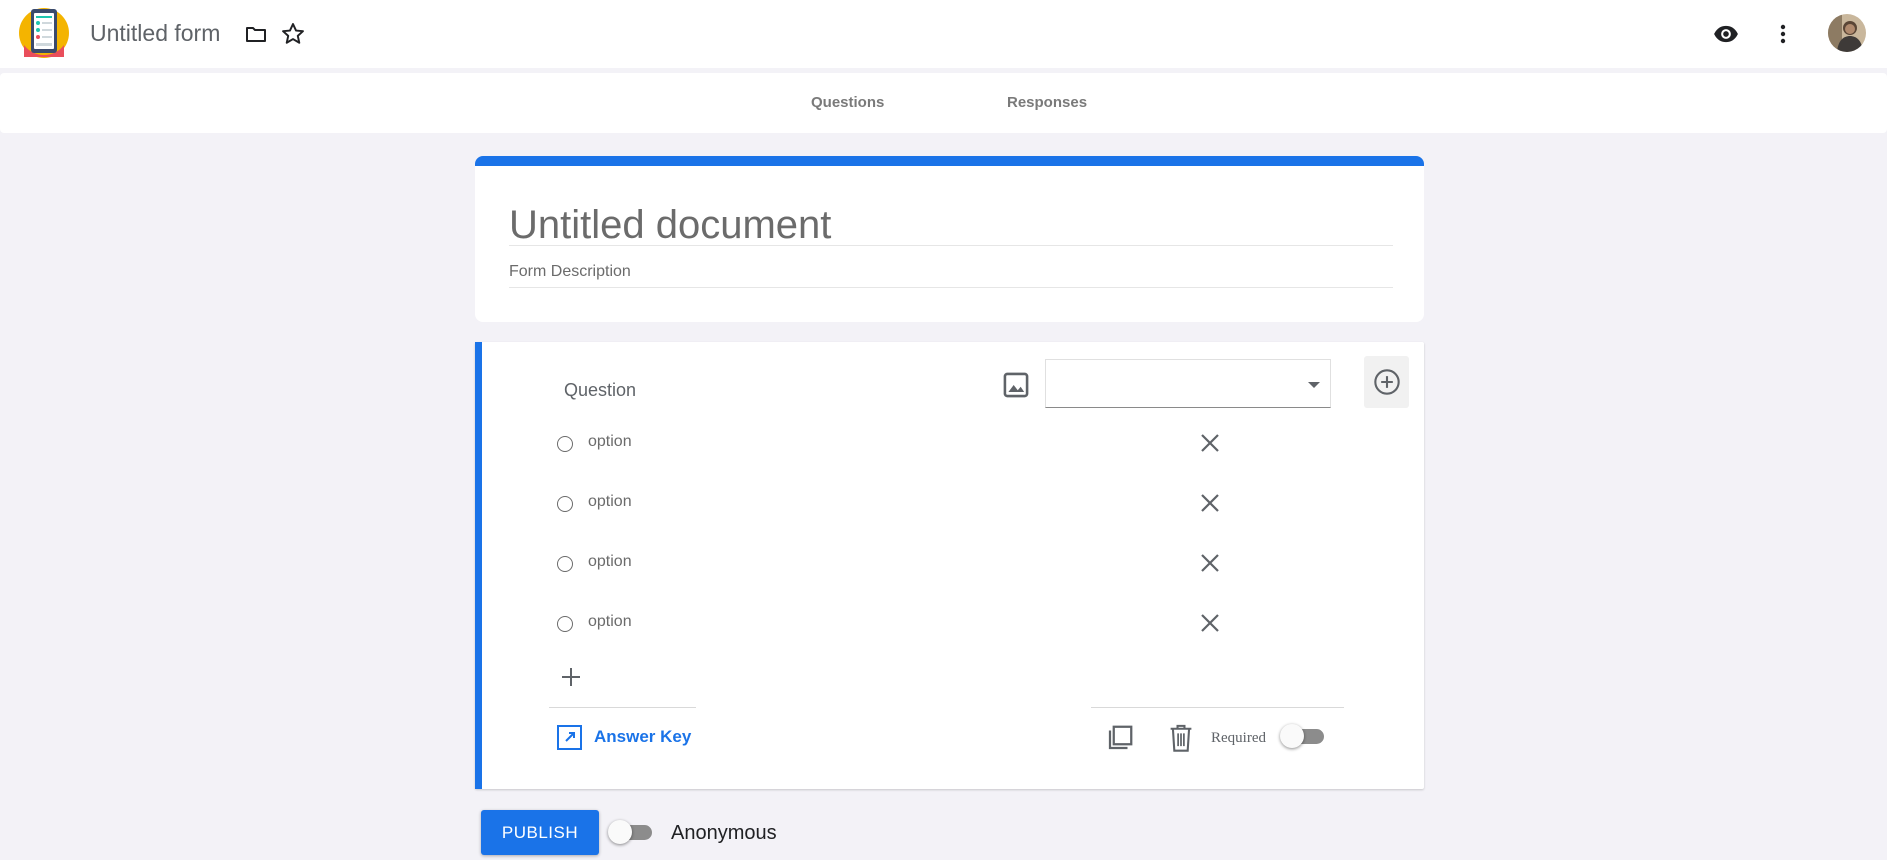 This screenshot has height=860, width=1887. What do you see at coordinates (600, 390) in the screenshot?
I see `question-title-input: Question` at bounding box center [600, 390].